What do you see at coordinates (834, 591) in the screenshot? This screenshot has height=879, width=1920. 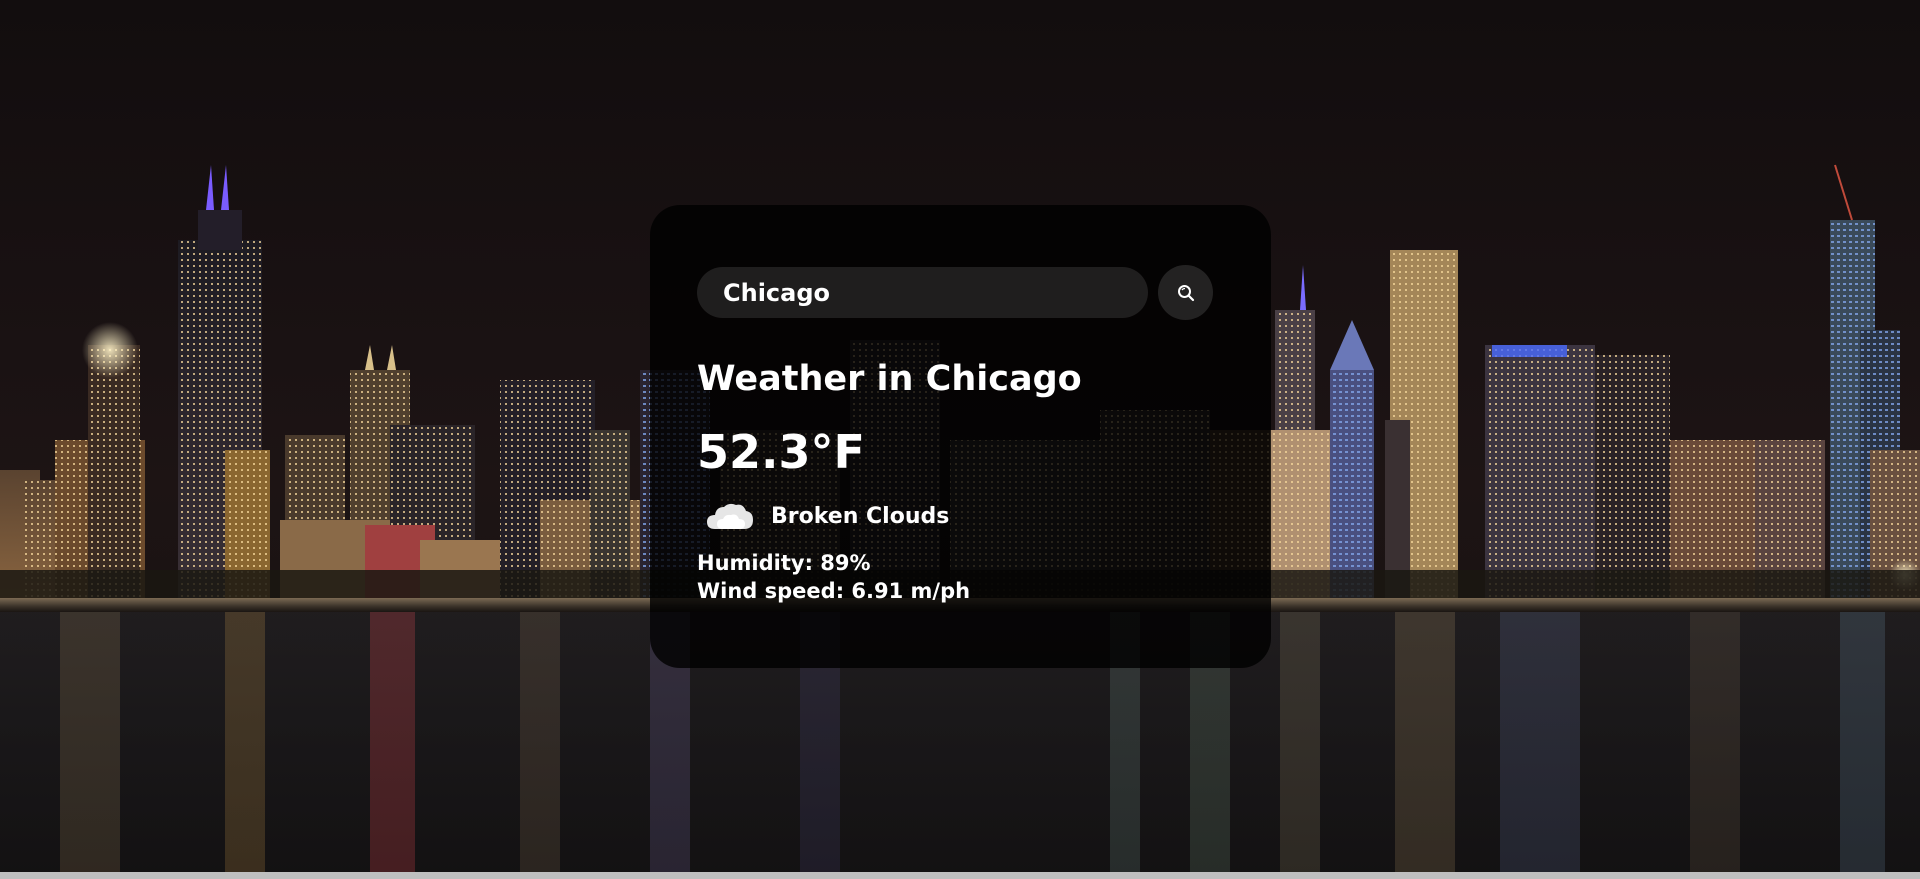 I see `wind-speed: Wind speed: 6.91 m/ph` at bounding box center [834, 591].